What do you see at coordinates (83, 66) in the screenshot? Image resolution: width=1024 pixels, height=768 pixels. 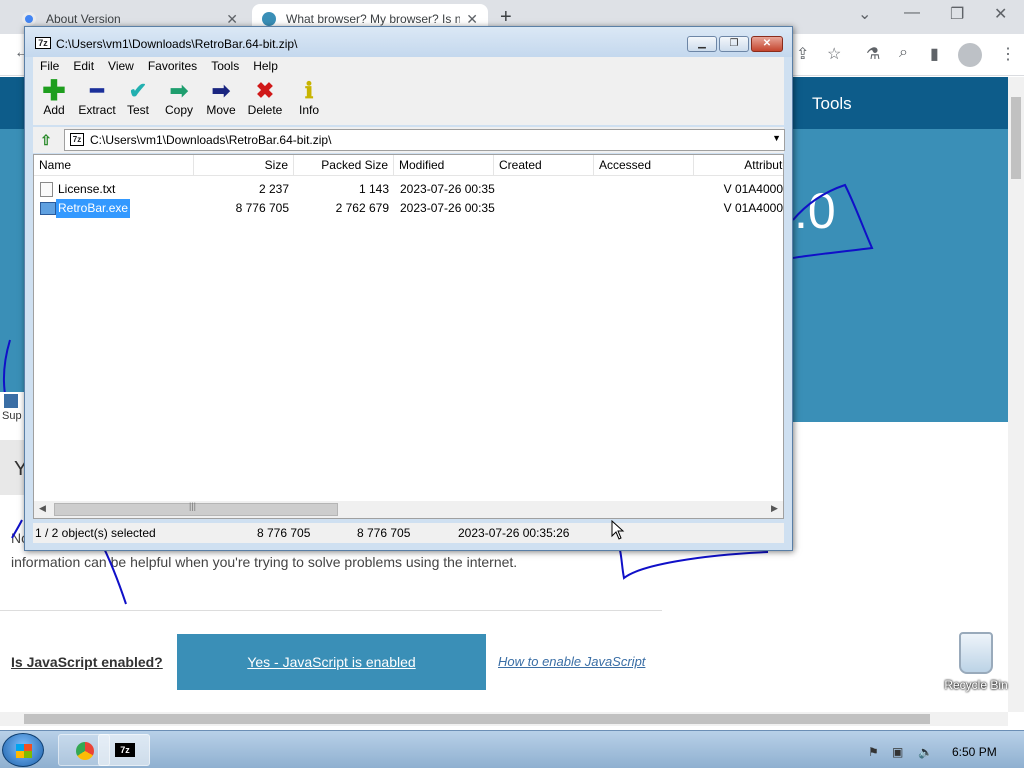 I see `menu-edit: Edit` at bounding box center [83, 66].